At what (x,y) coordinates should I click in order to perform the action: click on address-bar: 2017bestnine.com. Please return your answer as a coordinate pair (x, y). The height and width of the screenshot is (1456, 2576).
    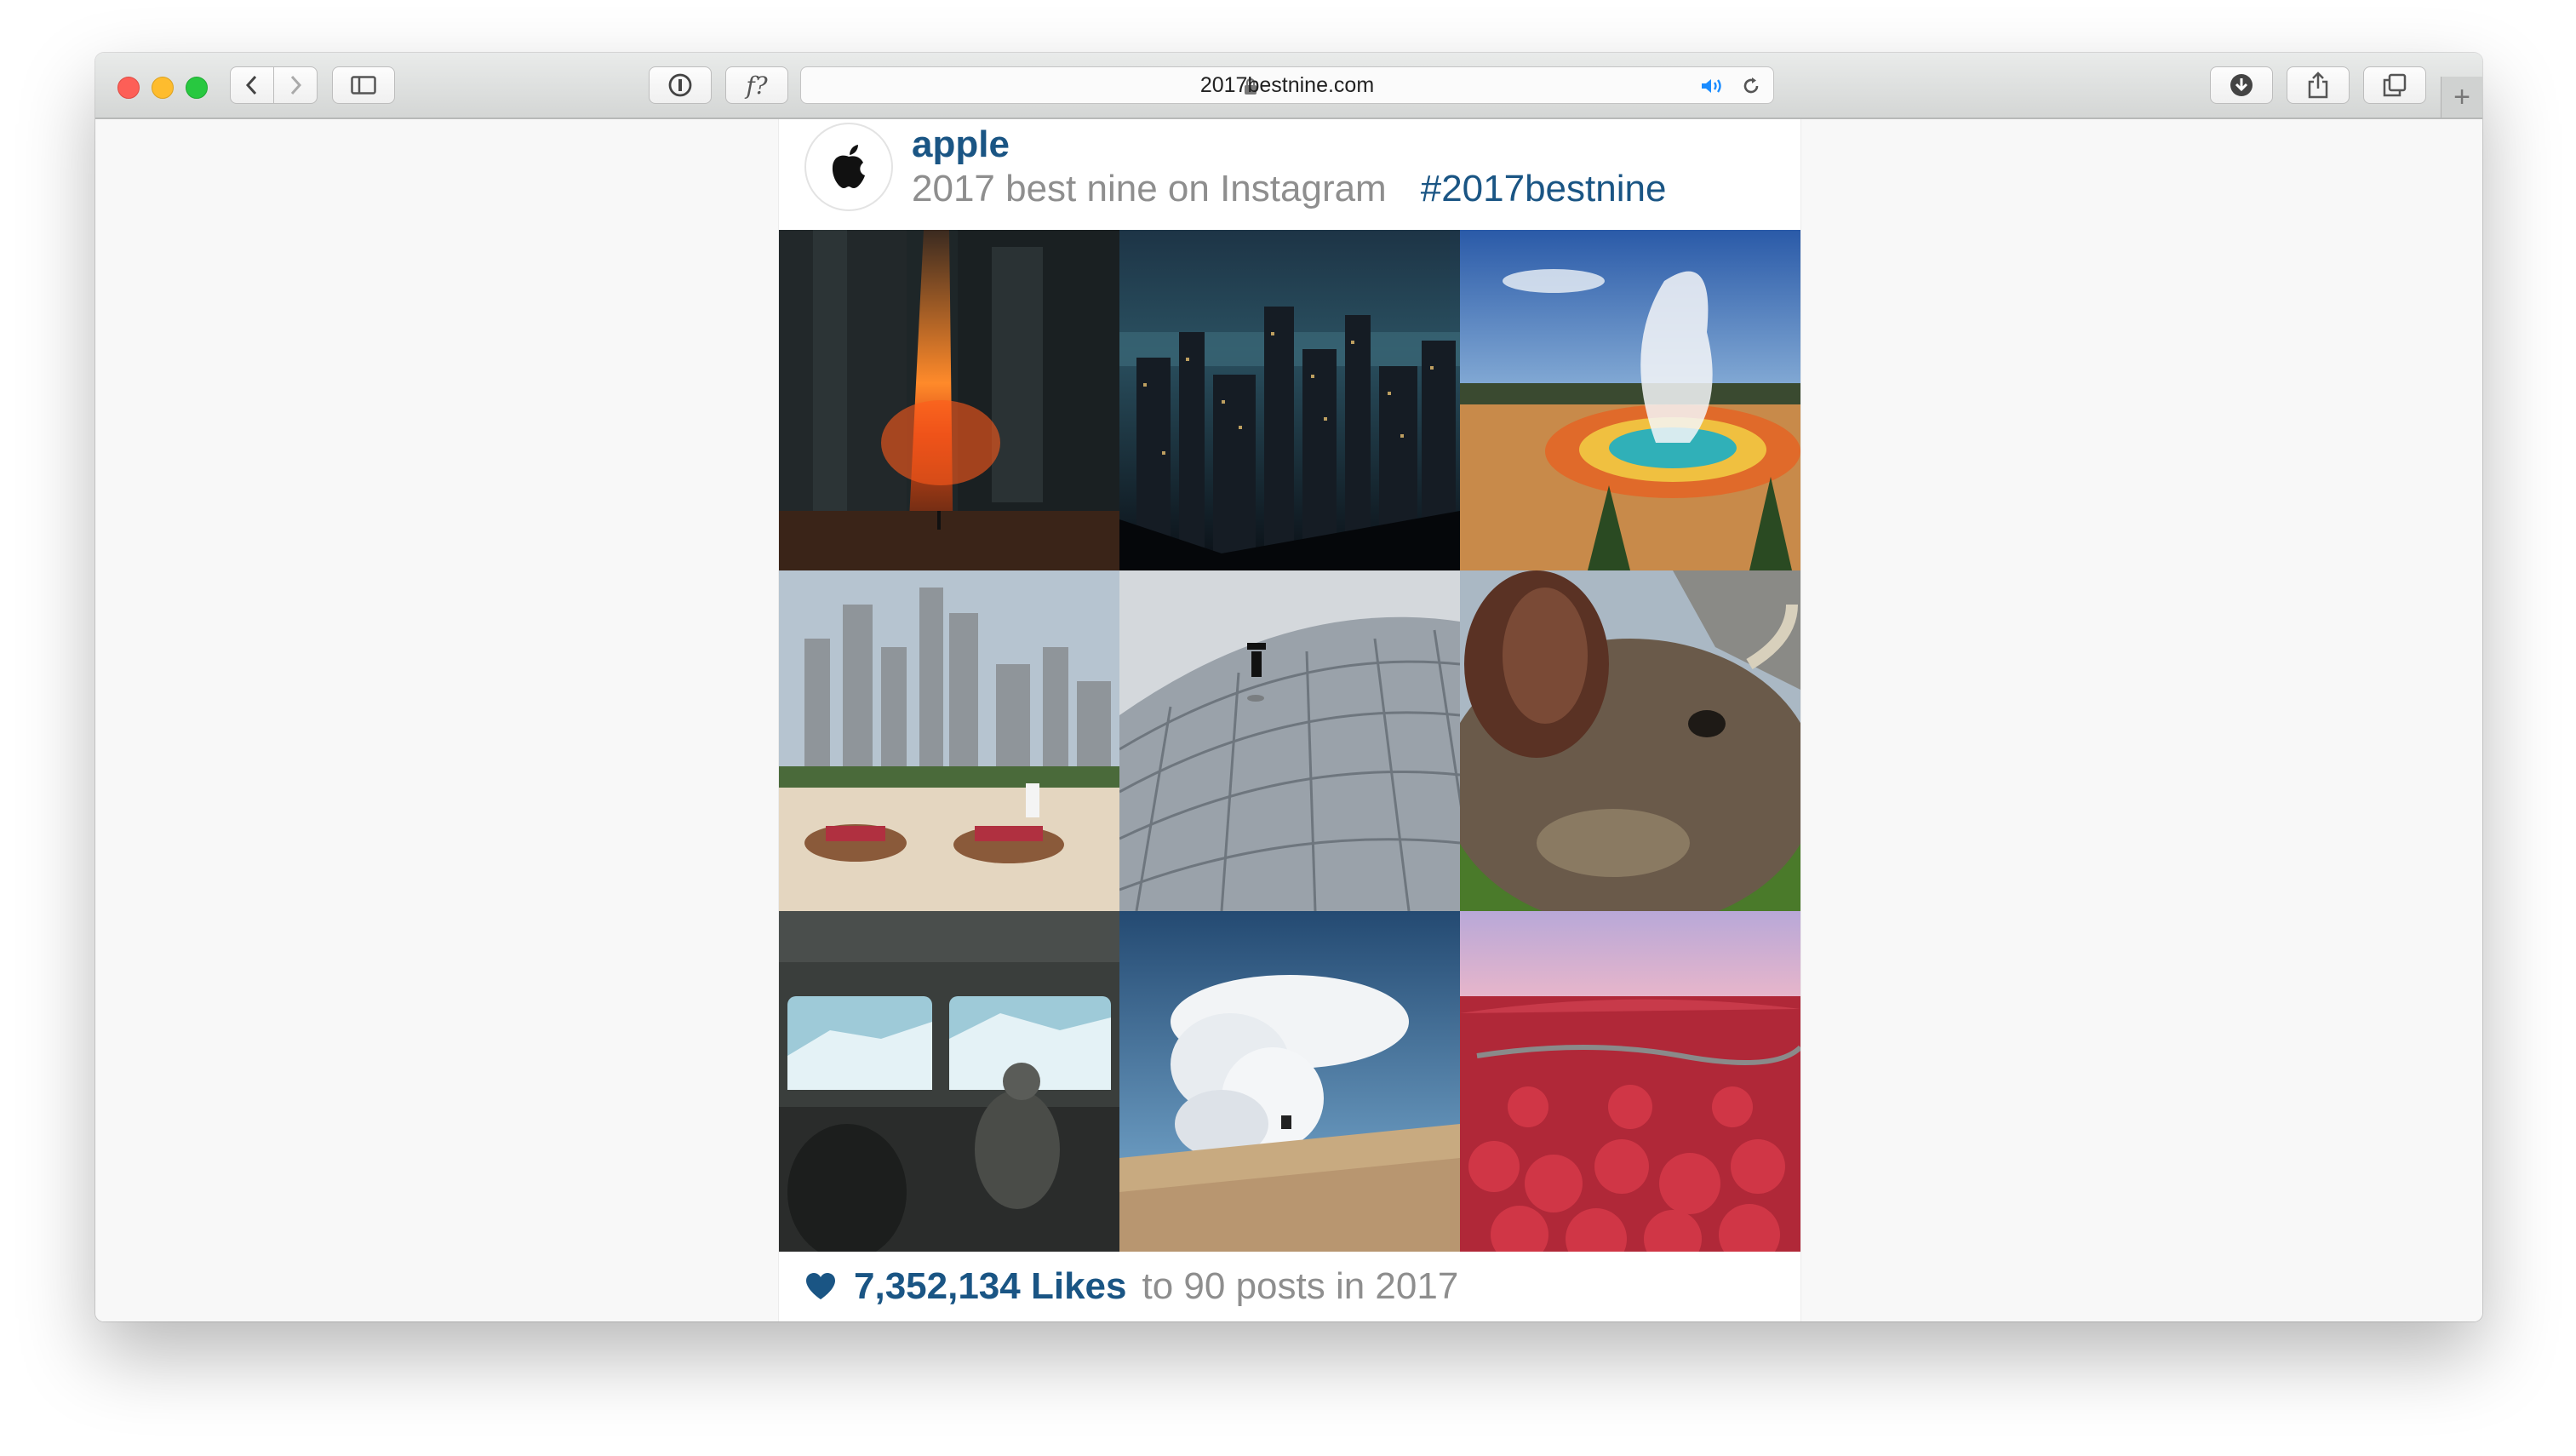
    Looking at the image, I should click on (1287, 85).